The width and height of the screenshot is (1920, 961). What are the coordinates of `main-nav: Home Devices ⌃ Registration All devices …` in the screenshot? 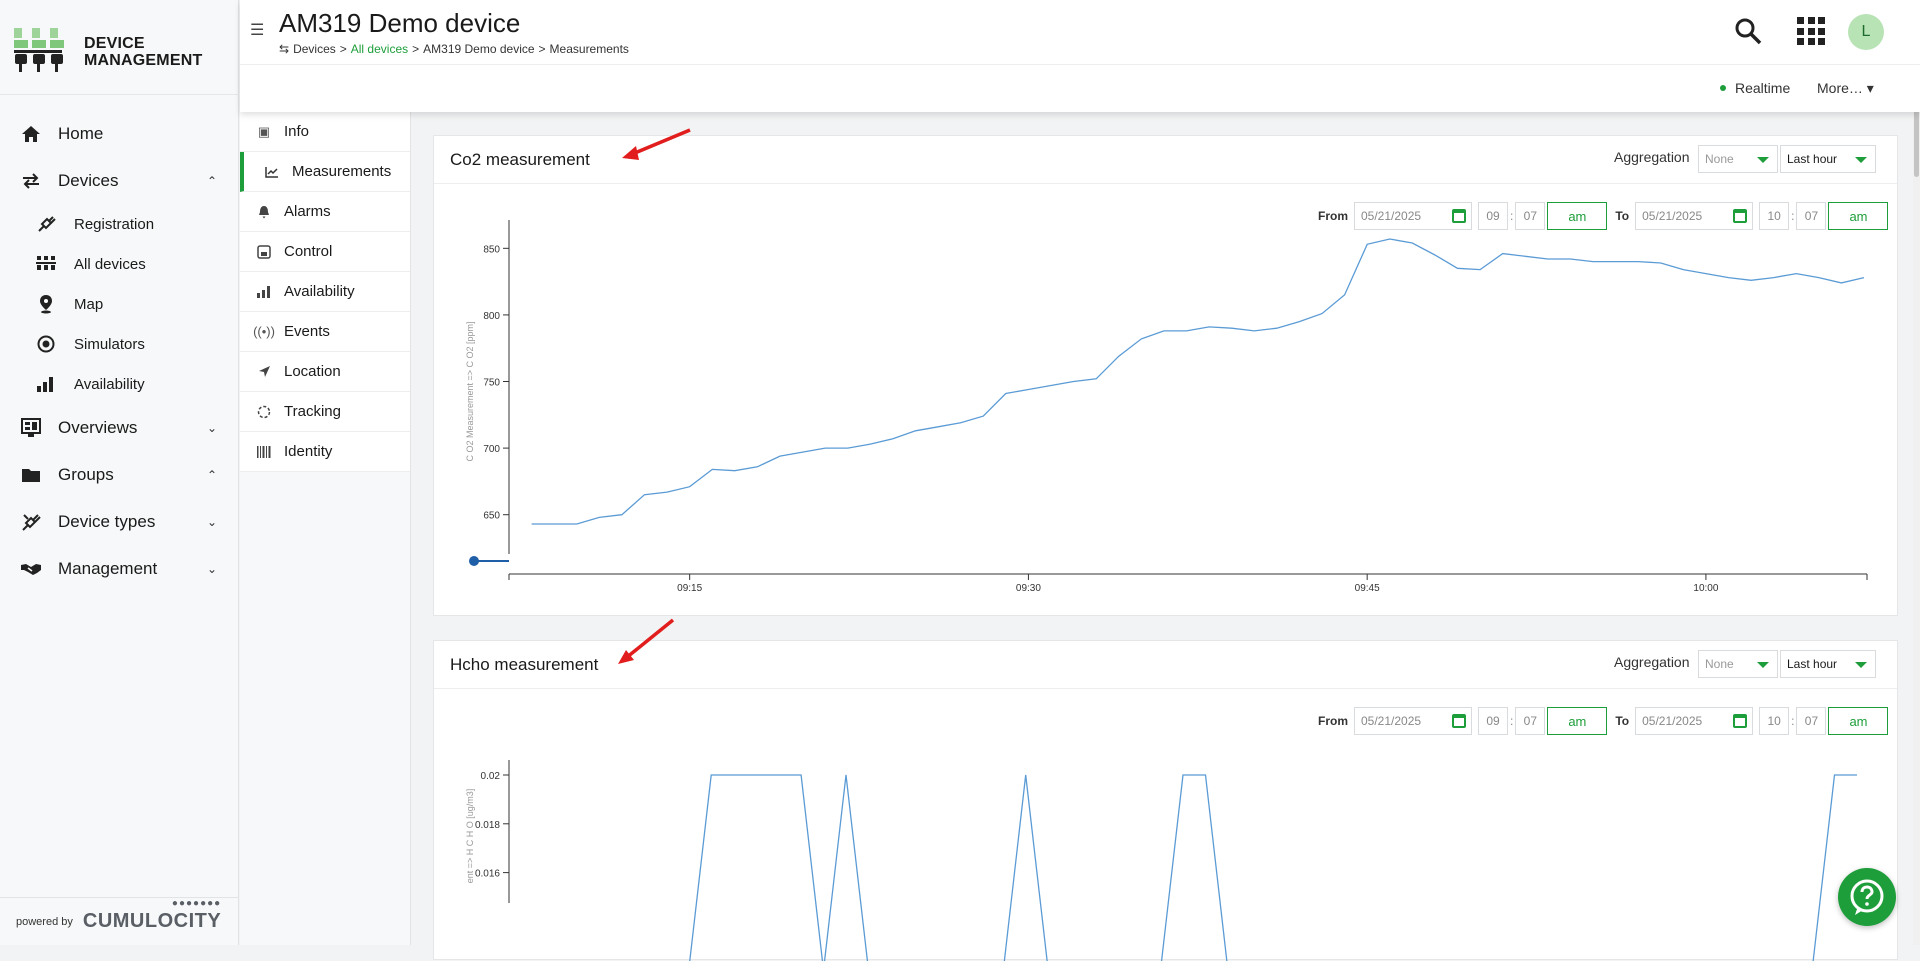 It's located at (119, 351).